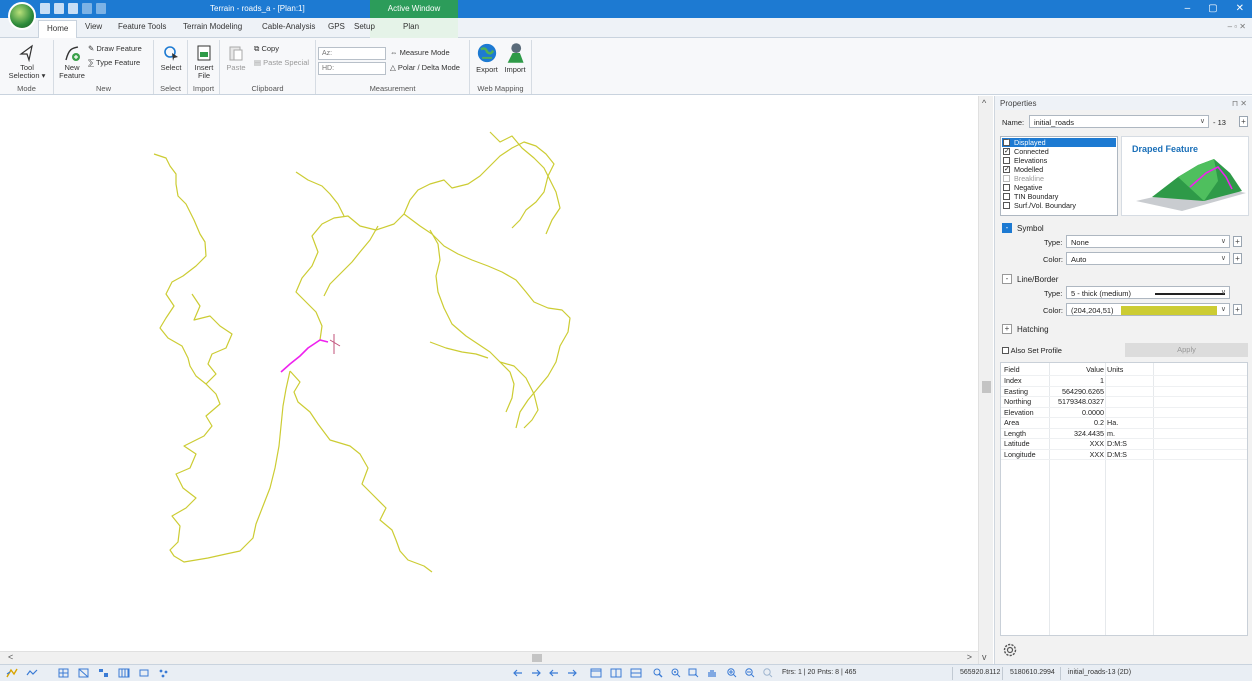 This screenshot has height=681, width=1252. What do you see at coordinates (732, 673) in the screenshot?
I see `zoom-plus-icon` at bounding box center [732, 673].